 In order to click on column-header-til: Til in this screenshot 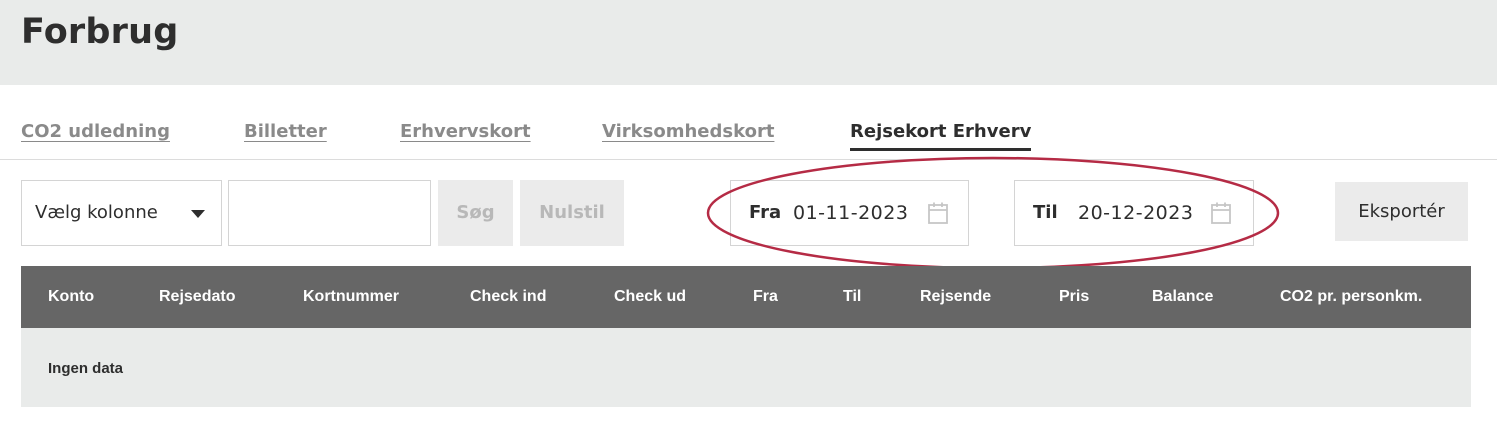, I will do `click(852, 297)`.